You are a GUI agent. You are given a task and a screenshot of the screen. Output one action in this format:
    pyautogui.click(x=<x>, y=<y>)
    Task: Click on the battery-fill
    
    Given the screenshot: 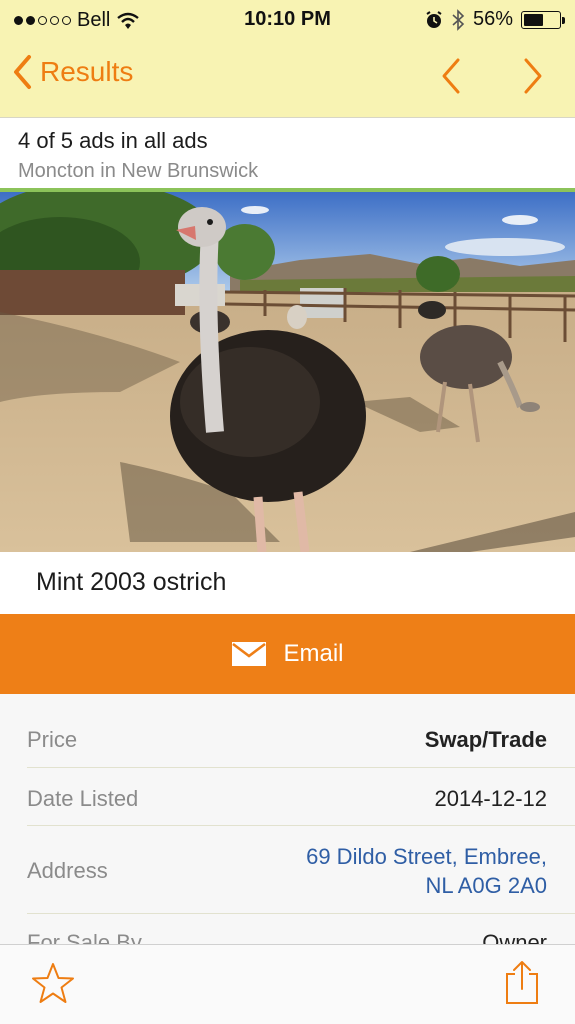 What is the action you would take?
    pyautogui.click(x=534, y=19)
    